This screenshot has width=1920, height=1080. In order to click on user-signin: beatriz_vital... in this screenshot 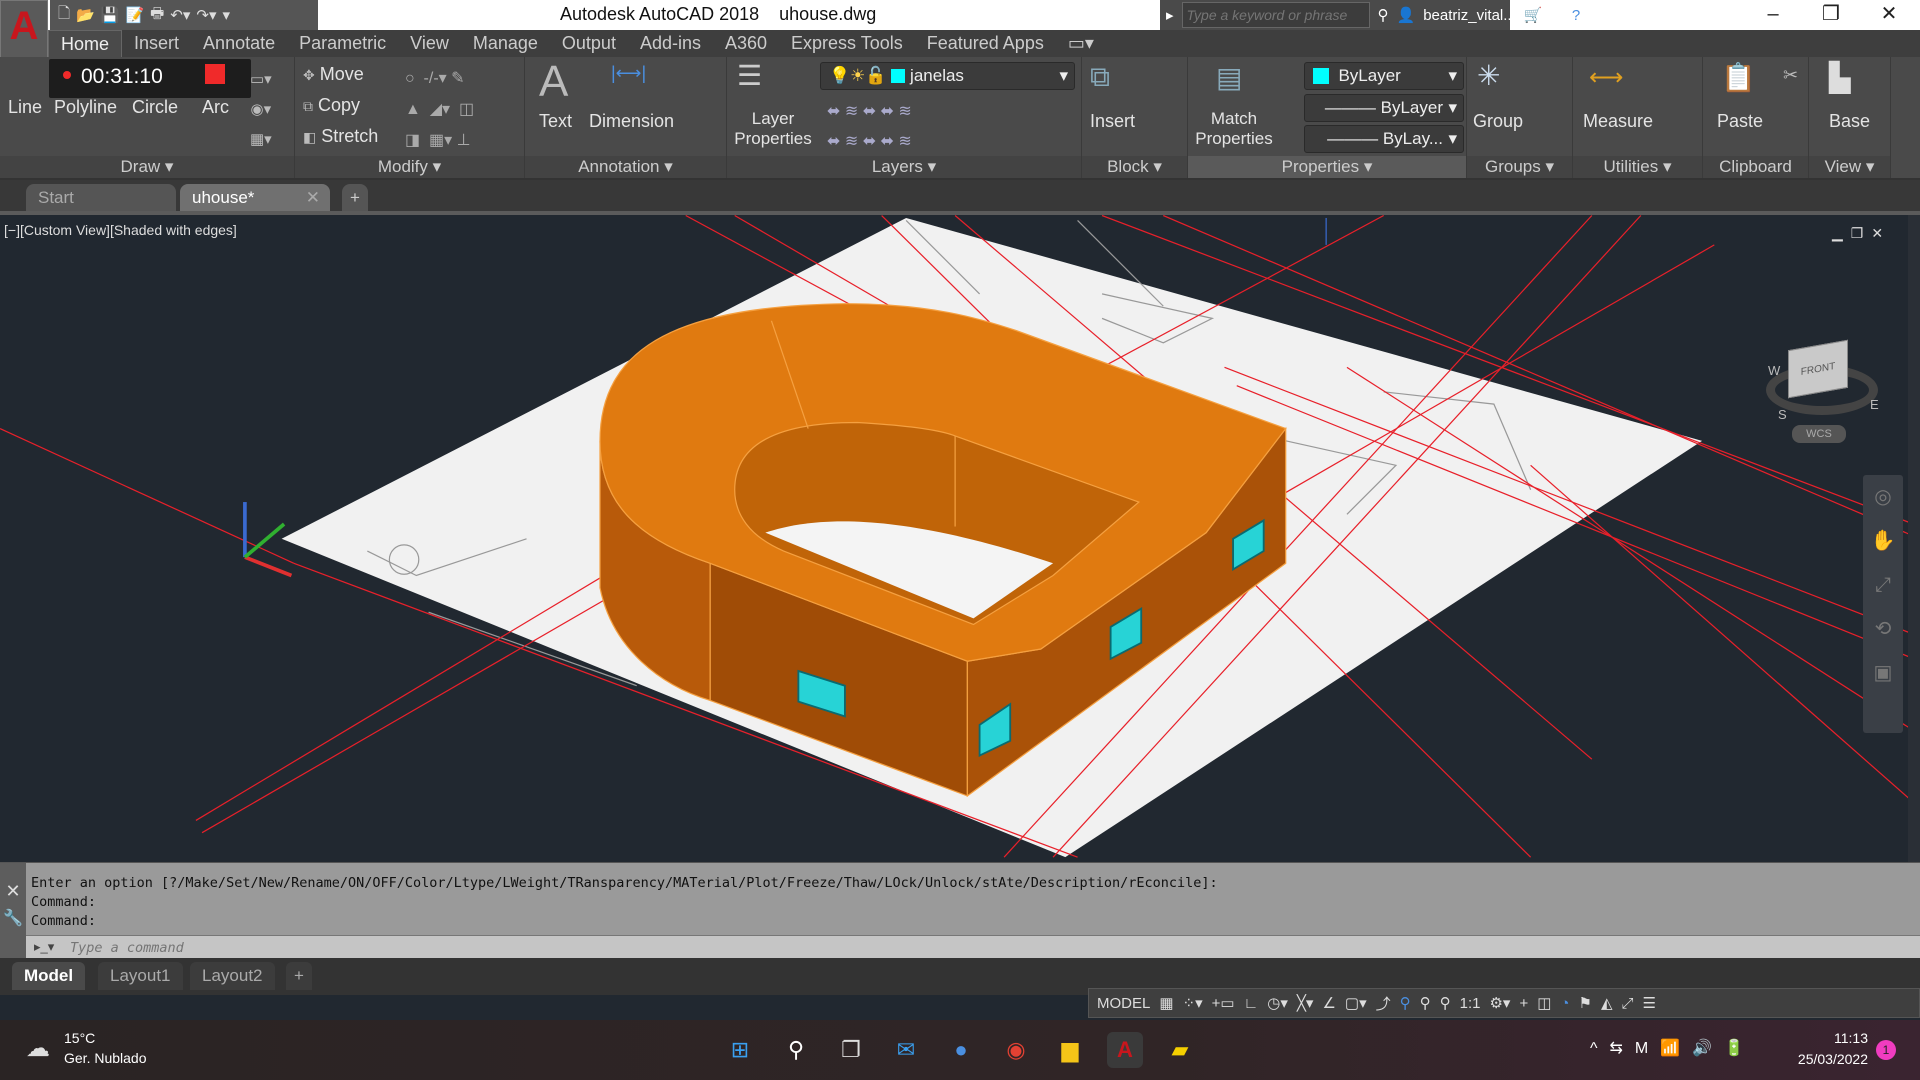, I will do `click(1469, 15)`.